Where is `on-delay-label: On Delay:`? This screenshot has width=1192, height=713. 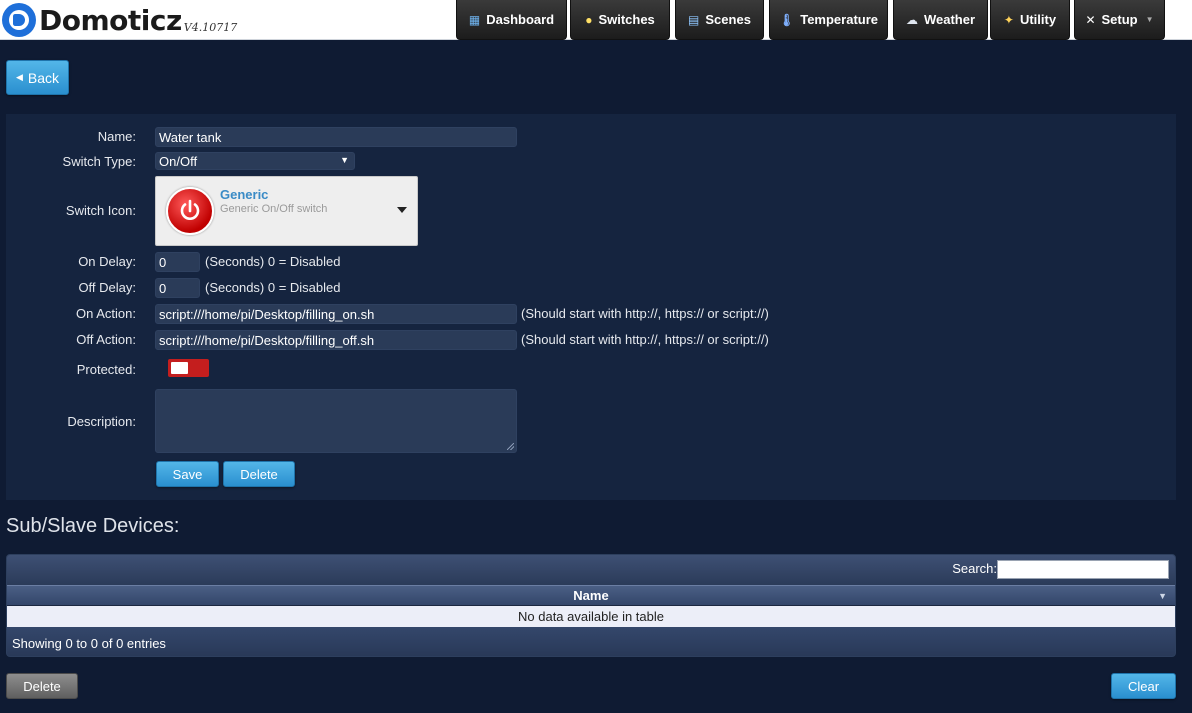
on-delay-label: On Delay: is located at coordinates (107, 261).